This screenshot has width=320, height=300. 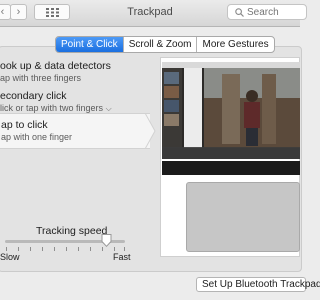 What do you see at coordinates (274, 12) in the screenshot?
I see `search-input` at bounding box center [274, 12].